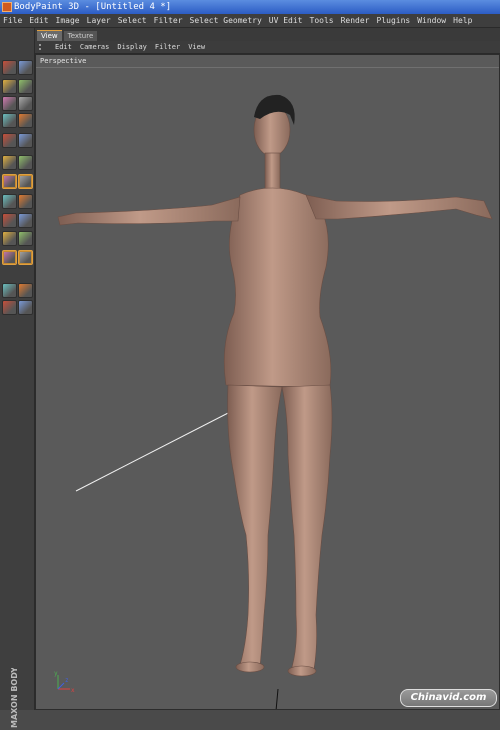 The image size is (500, 730). Describe the element at coordinates (9, 103) in the screenshot. I see `lasso-tool-icon` at that location.